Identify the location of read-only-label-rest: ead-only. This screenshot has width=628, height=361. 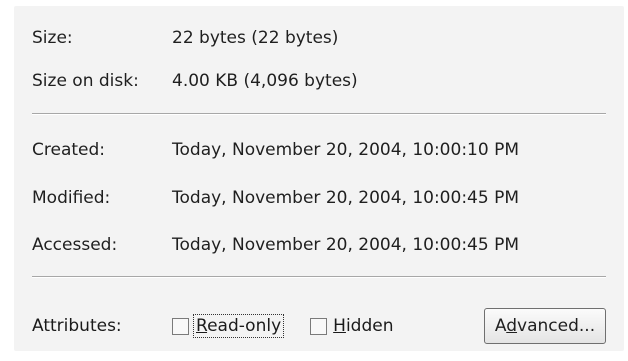
(244, 326).